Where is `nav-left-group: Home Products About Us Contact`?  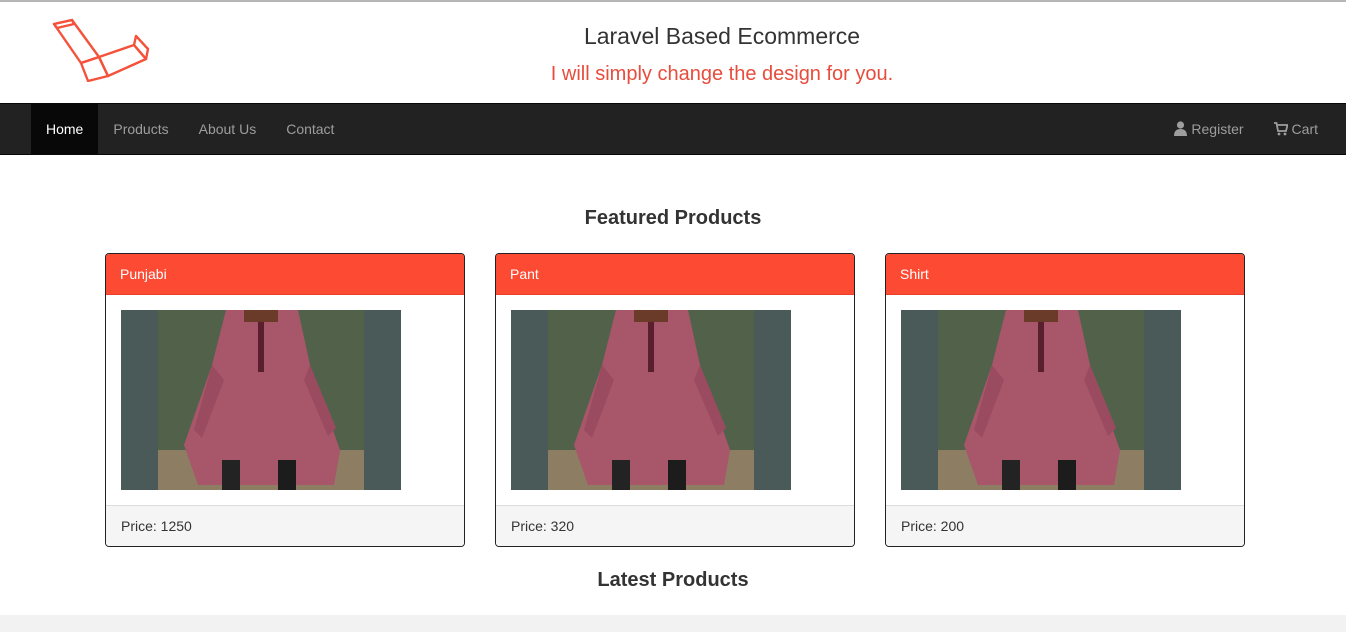
nav-left-group: Home Products About Us Contact is located at coordinates (190, 129).